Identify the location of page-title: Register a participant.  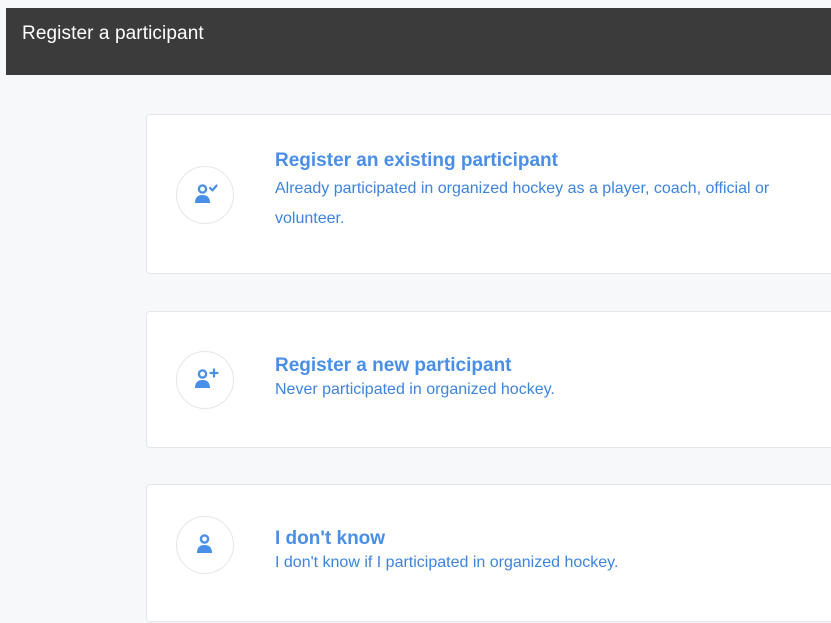
(113, 33).